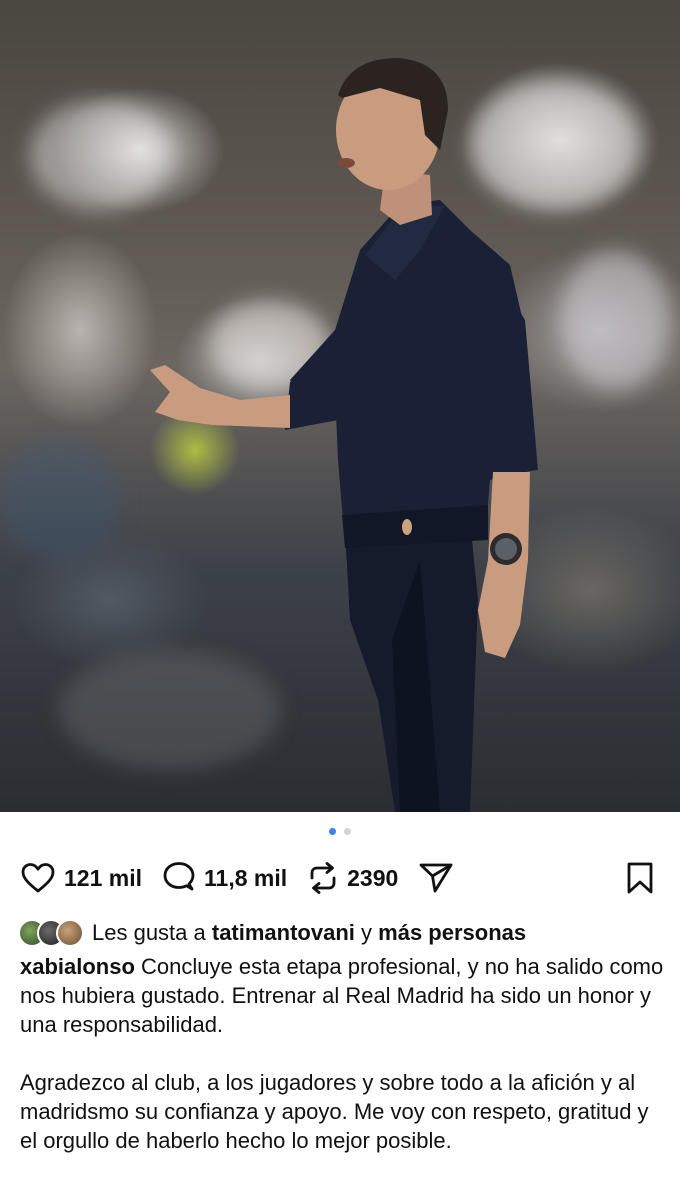 Image resolution: width=680 pixels, height=1200 pixels. I want to click on comment-button: 11,8 mil, so click(224, 878).